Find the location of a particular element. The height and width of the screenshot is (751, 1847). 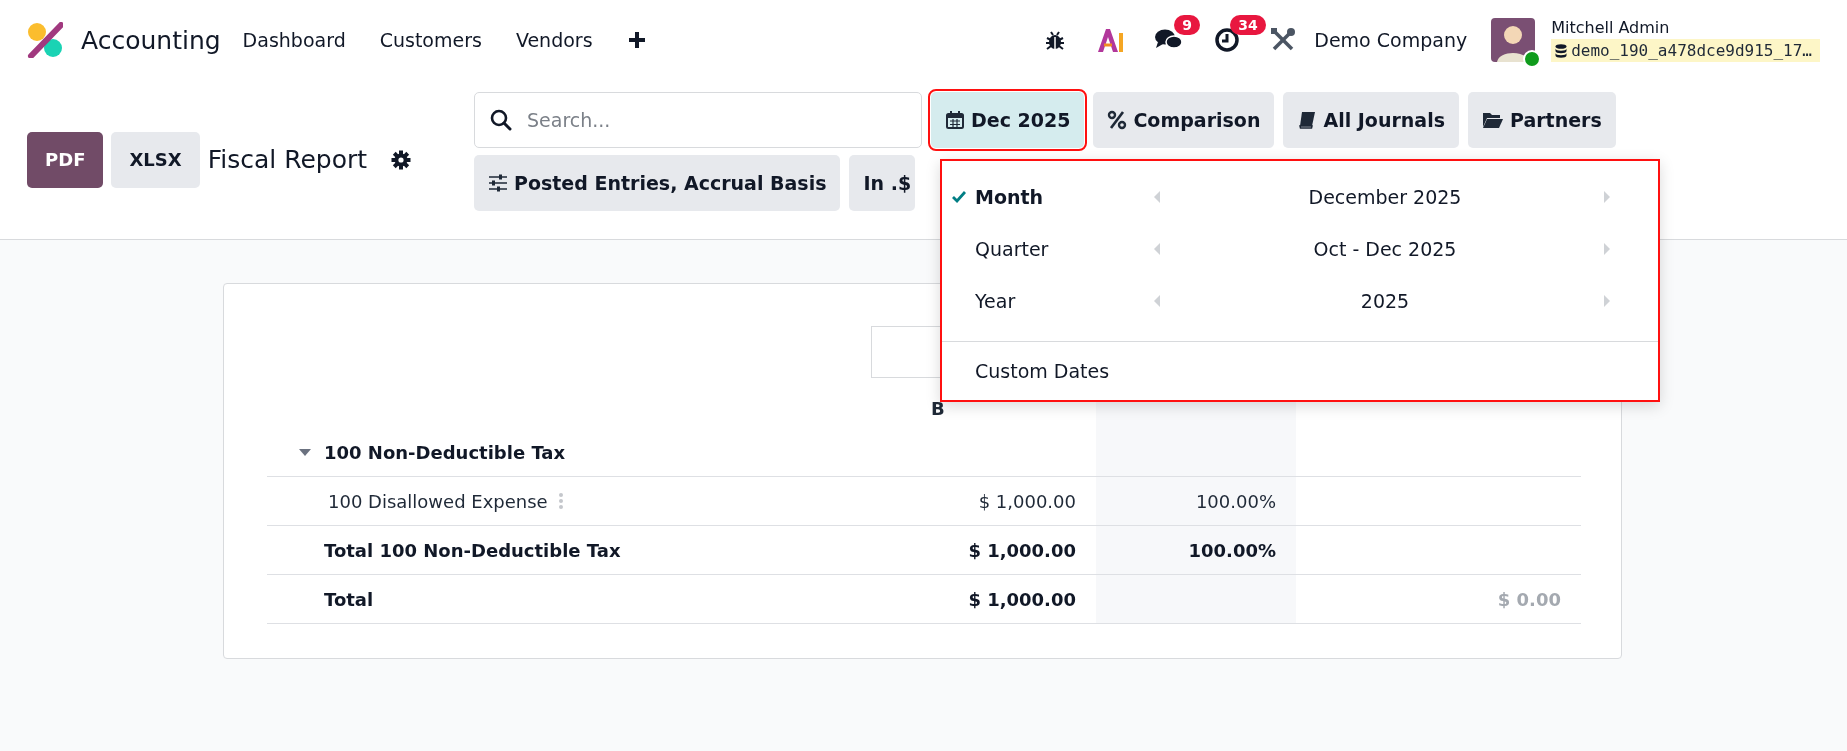

settings-icon is located at coordinates (401, 159).